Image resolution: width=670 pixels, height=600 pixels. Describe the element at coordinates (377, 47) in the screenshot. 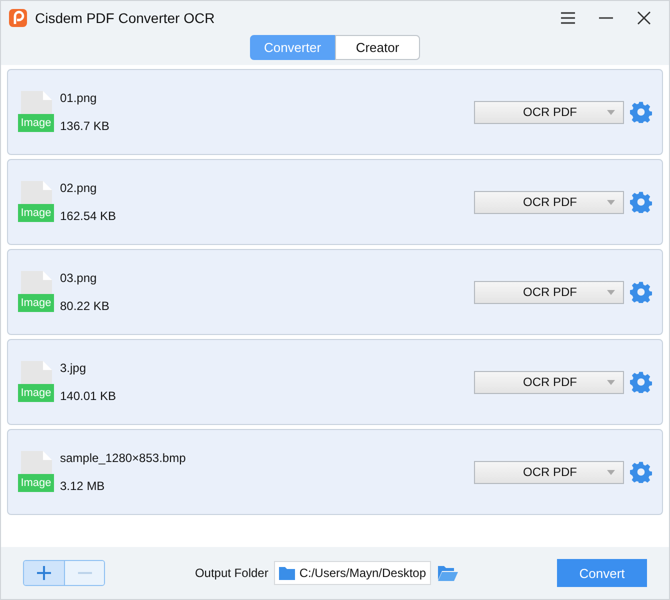

I see `tab: Creator` at that location.